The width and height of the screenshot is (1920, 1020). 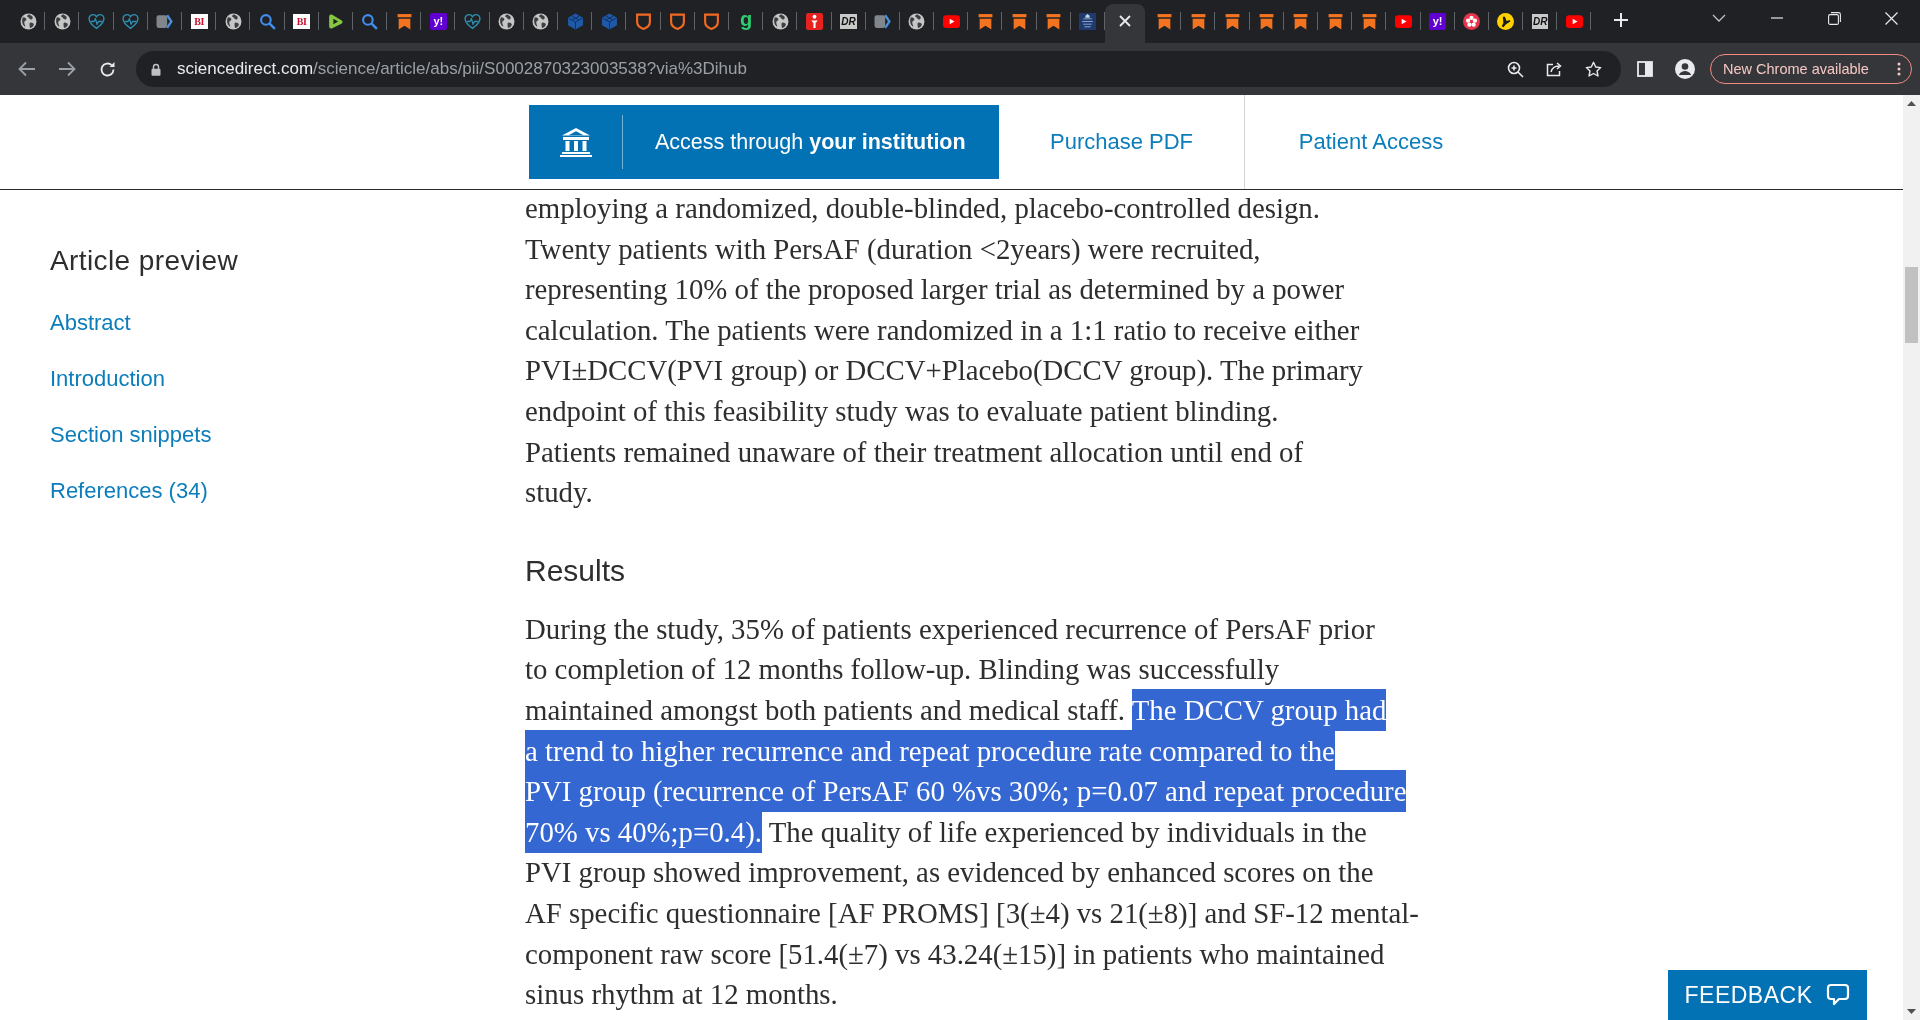 I want to click on article-paragraph: employing a randomized, double-blinded, placebo-controlled design. Twenty patients with PersAF (duration <2years) were recruited, representing 10% of the proposed larger trial as determined by a power calculation. The patients were randomized in a 1:1 ratio to receive either PVI±DCCV(PVI group) or DCCV+Placebo(DCCV group). The primary endpoint of this feasibility study was to evaluate patient blinding. Patients remained unaware of their treatment allocation until end of study., so click(x=945, y=351).